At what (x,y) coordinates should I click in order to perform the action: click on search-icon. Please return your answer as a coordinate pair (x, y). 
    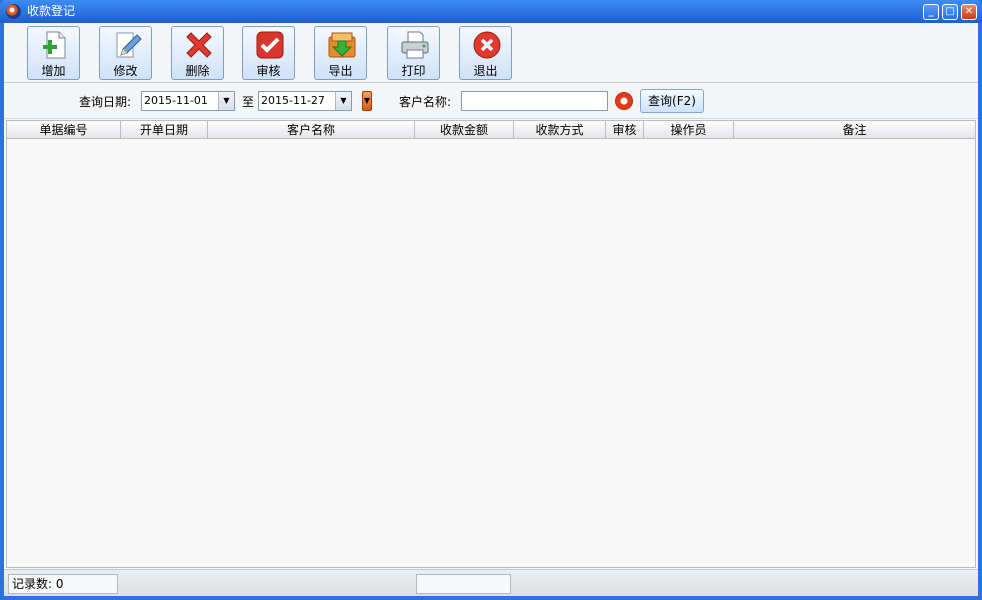
    Looking at the image, I should click on (624, 101).